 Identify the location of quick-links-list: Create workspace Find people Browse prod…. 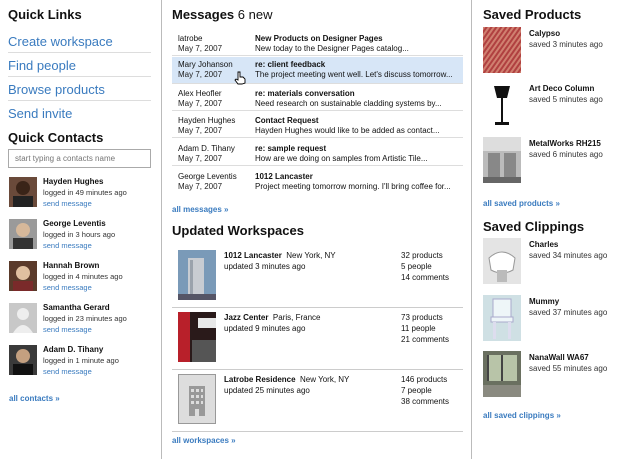
(79, 76).